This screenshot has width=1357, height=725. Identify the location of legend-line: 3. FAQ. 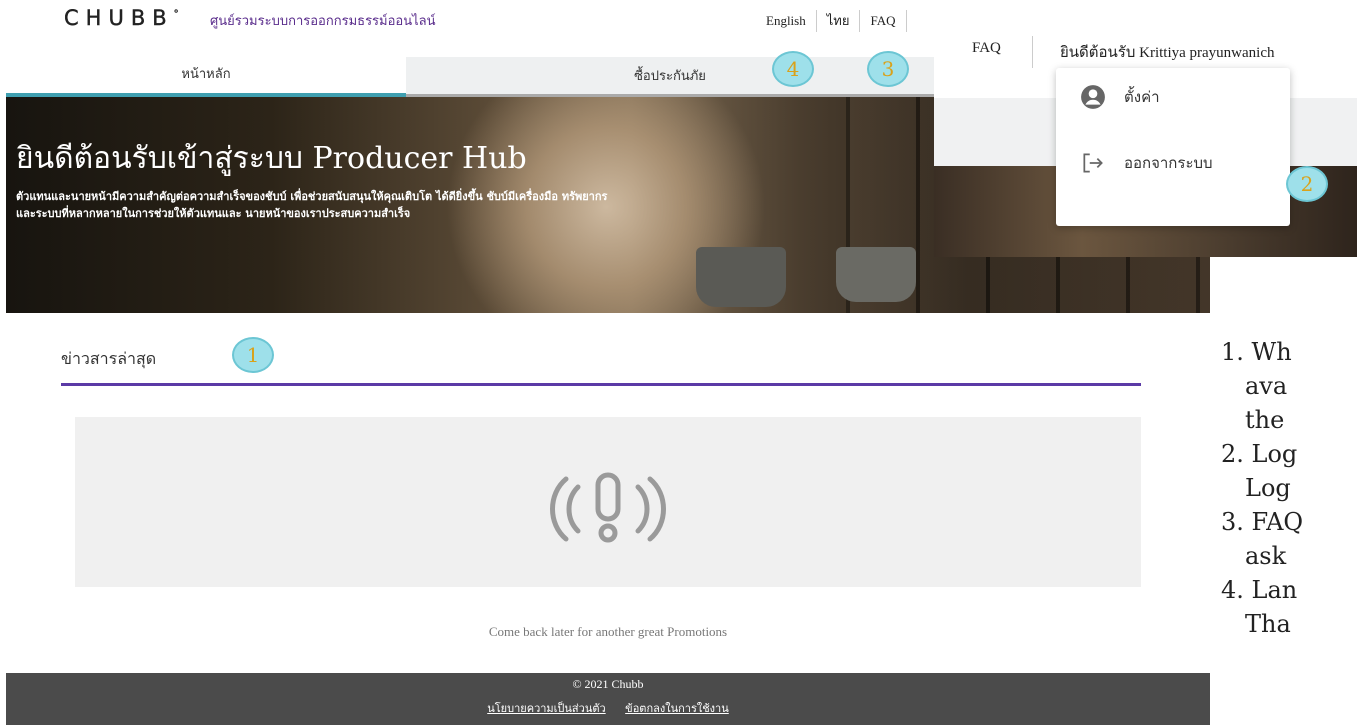
(1262, 522).